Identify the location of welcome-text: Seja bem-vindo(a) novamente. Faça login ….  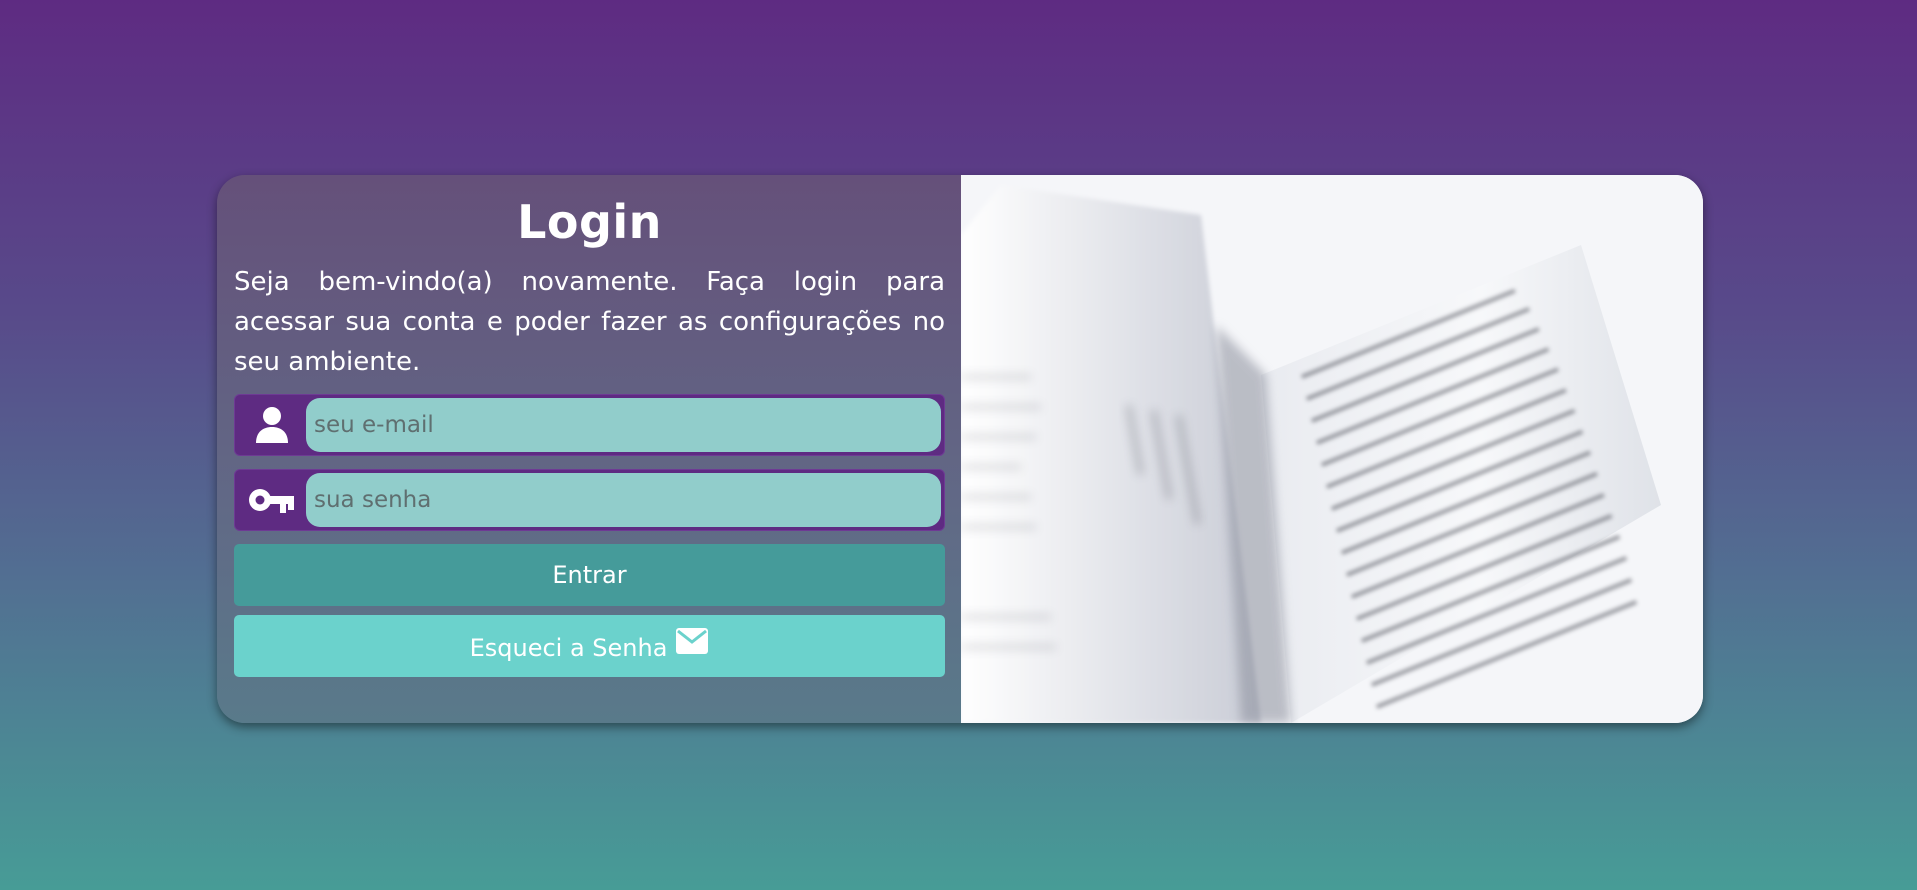
(589, 321).